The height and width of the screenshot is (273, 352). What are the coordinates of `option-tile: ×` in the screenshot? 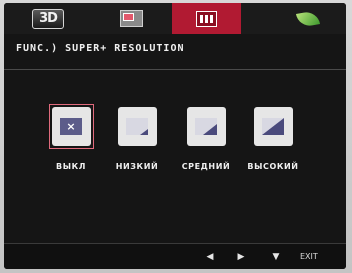 It's located at (71, 126).